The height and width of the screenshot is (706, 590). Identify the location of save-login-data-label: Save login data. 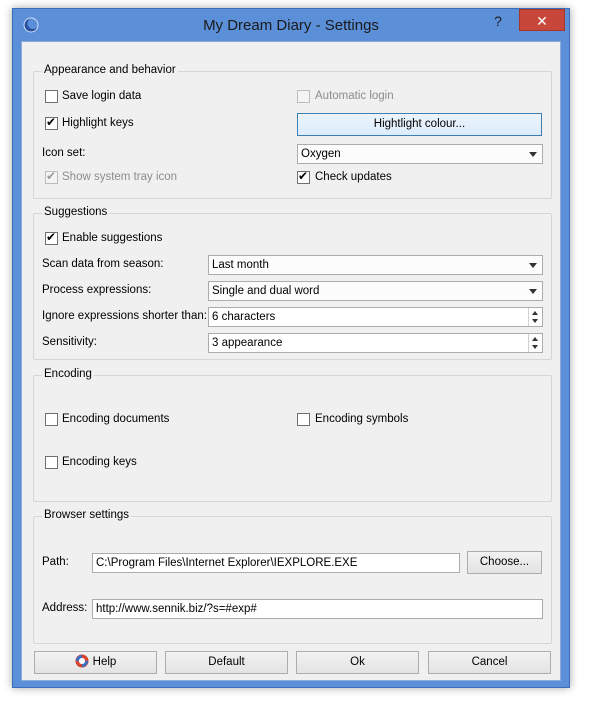
(102, 96).